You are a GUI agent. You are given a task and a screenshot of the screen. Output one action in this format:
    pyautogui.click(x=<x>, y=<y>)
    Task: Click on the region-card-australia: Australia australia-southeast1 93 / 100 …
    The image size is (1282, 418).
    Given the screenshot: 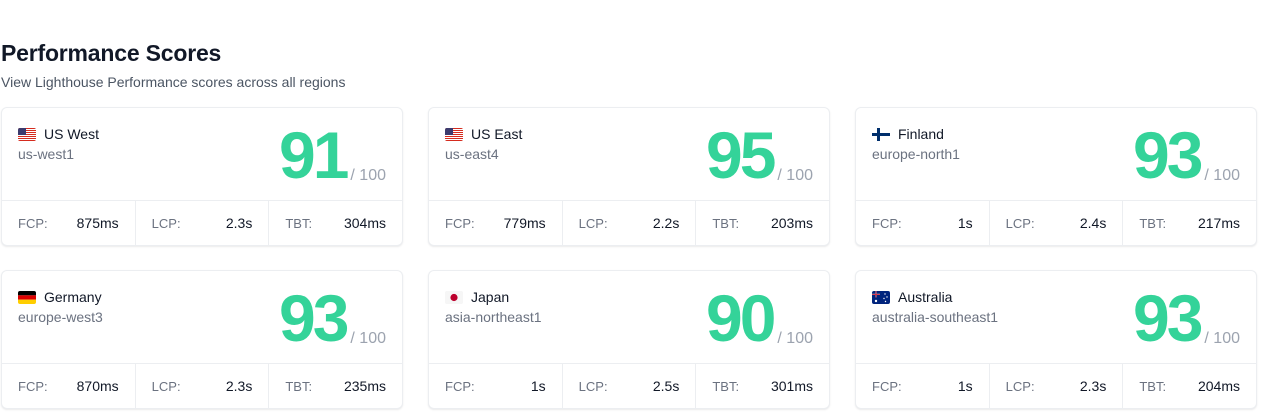 What is the action you would take?
    pyautogui.click(x=1056, y=339)
    